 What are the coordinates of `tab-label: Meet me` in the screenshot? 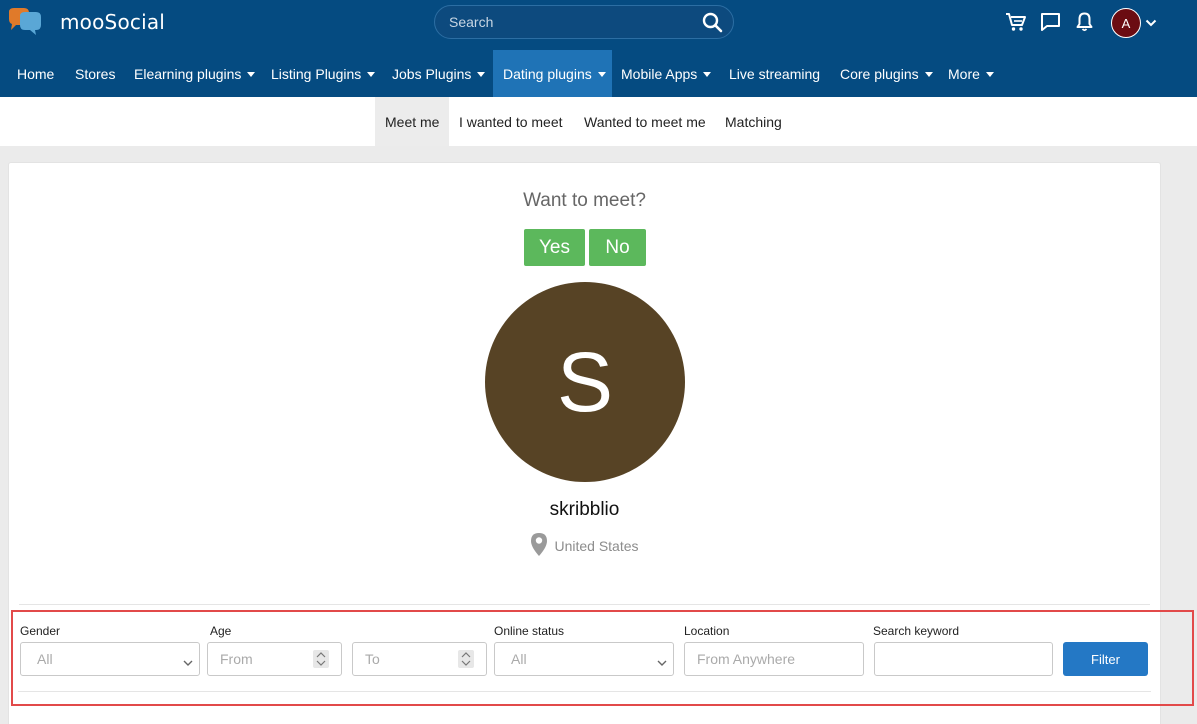 It's located at (412, 121).